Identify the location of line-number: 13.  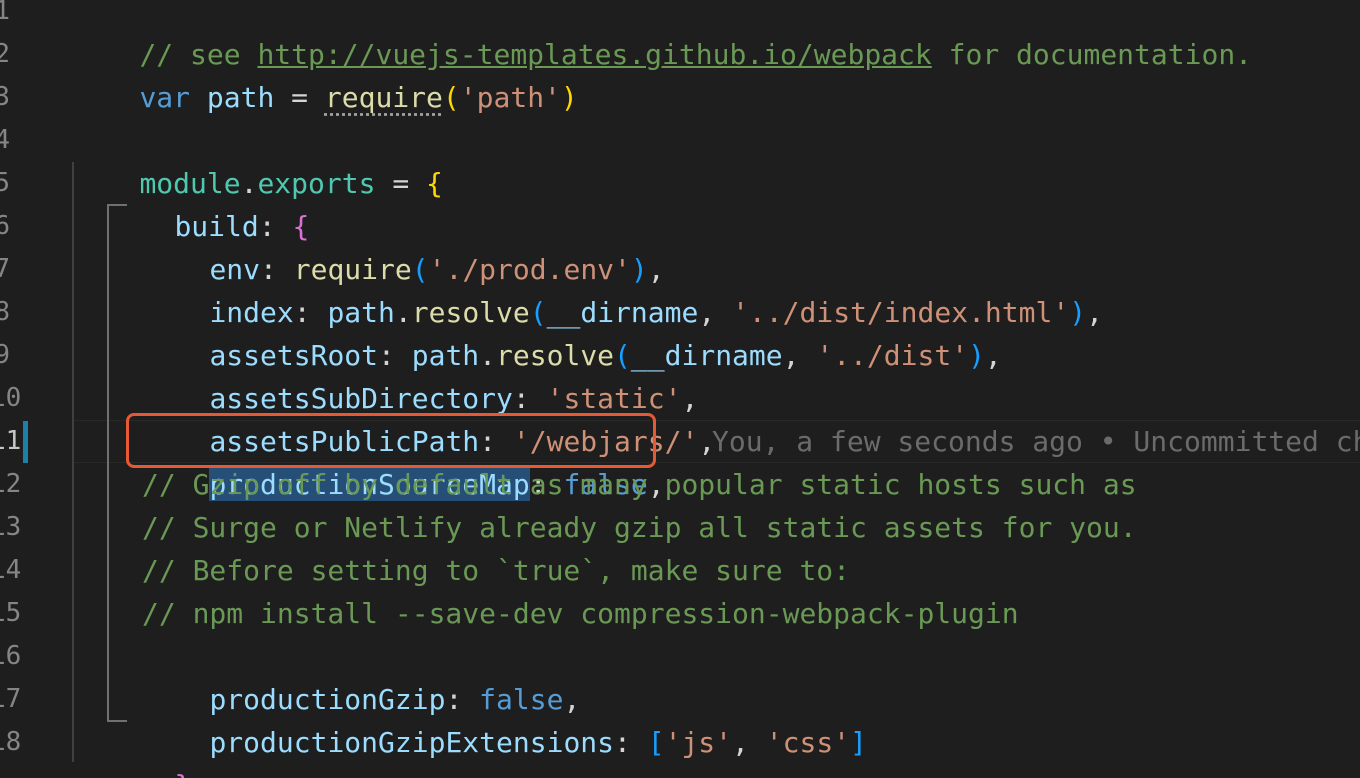
(11, 527).